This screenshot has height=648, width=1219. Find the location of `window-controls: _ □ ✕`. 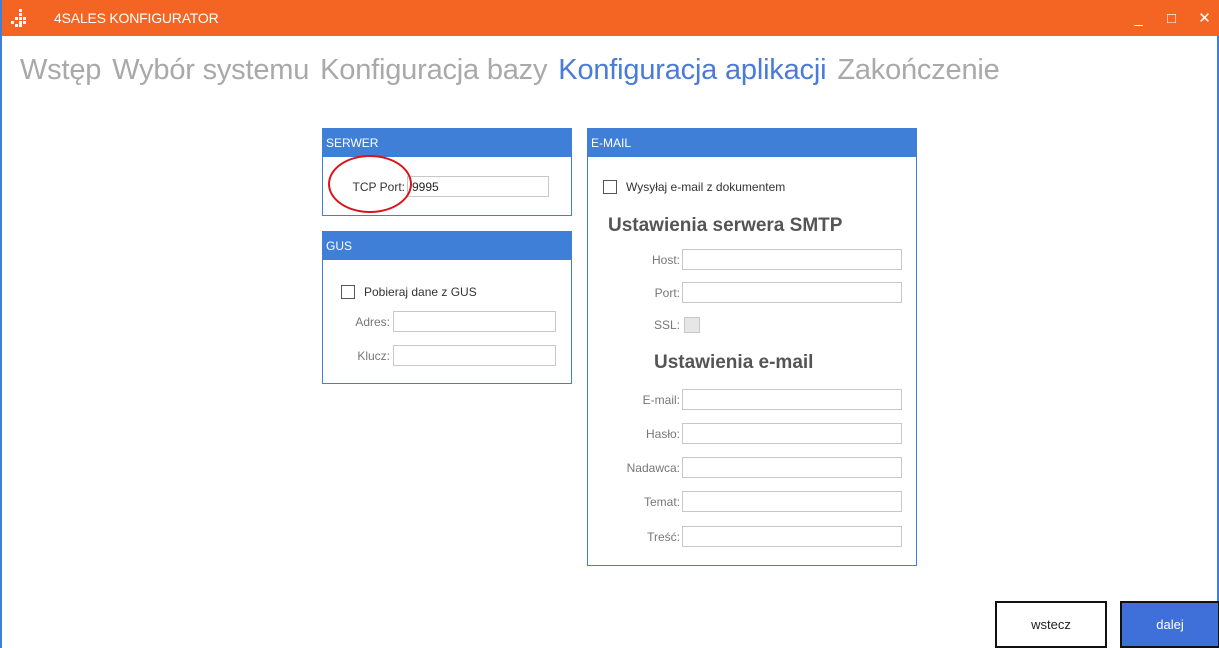

window-controls: _ □ ✕ is located at coordinates (1170, 18).